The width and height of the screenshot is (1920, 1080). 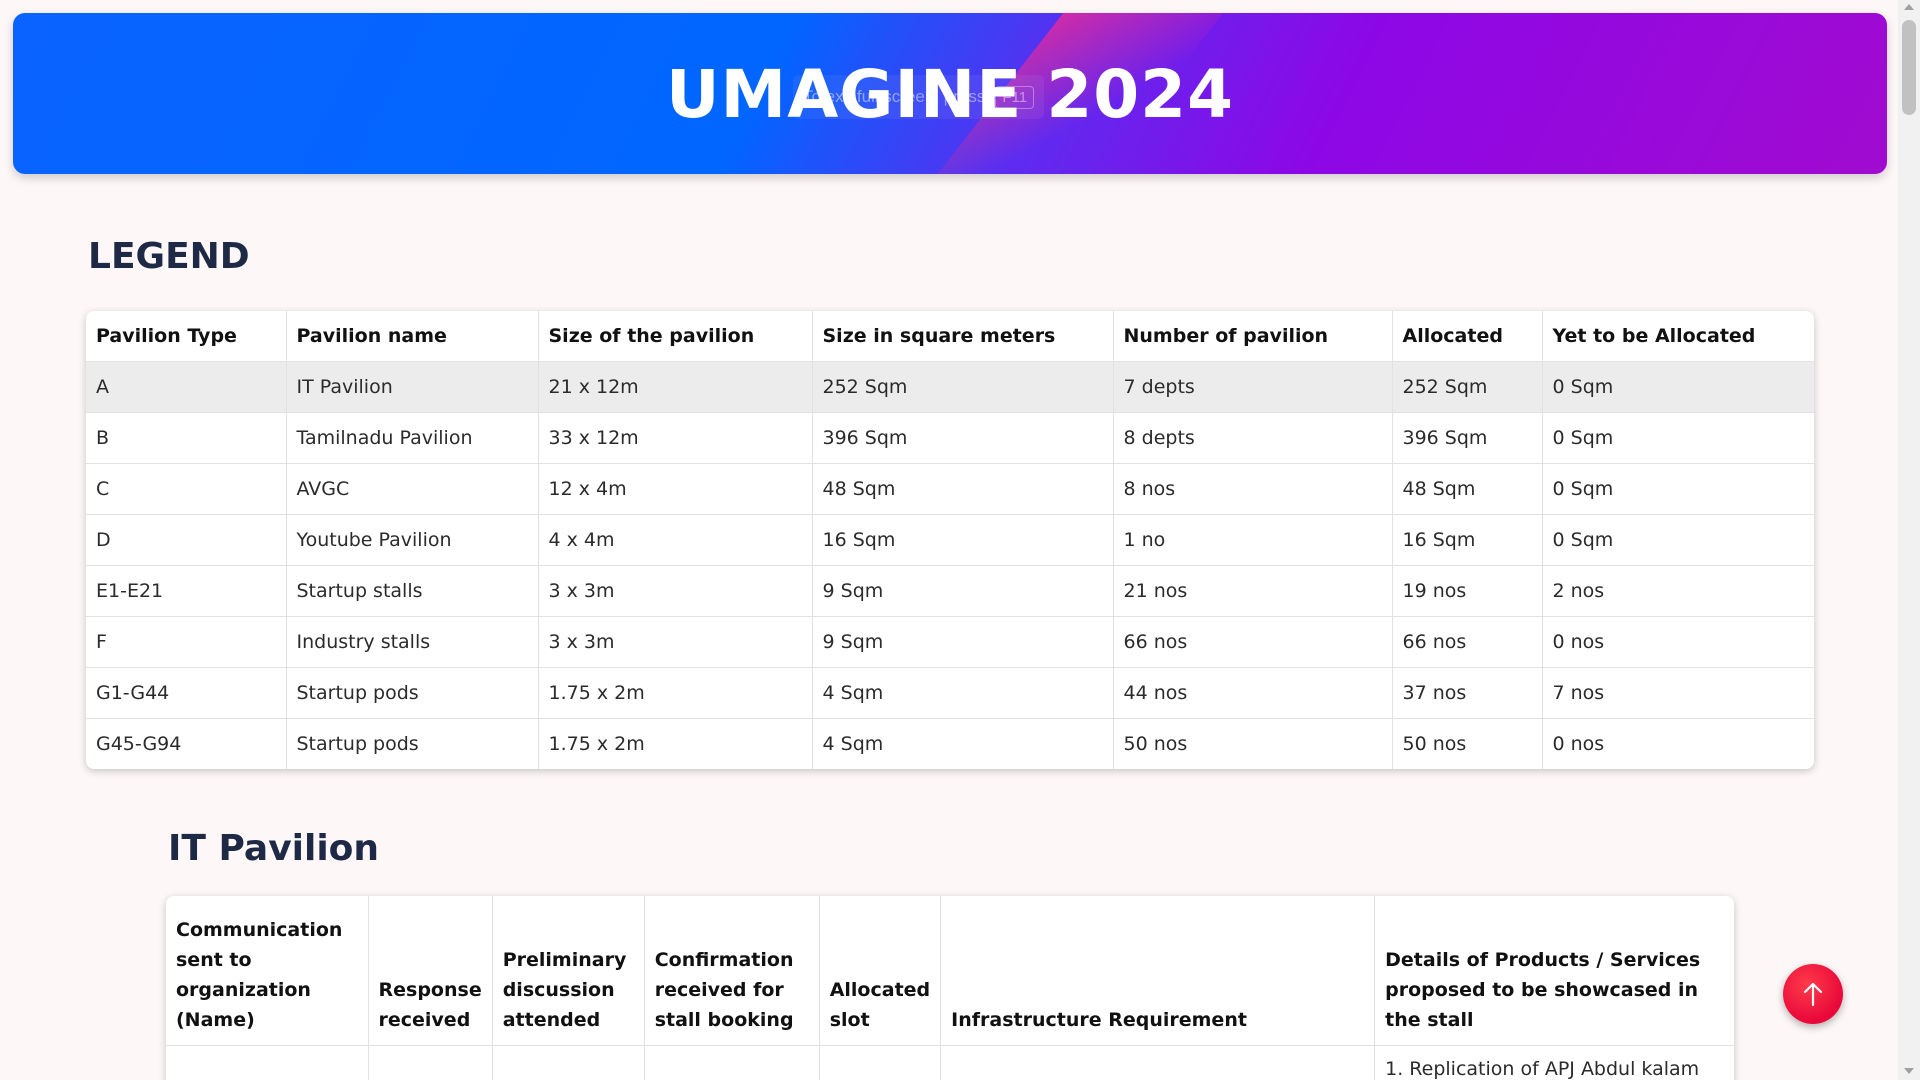 I want to click on vertical-scrollbar, so click(x=1909, y=540).